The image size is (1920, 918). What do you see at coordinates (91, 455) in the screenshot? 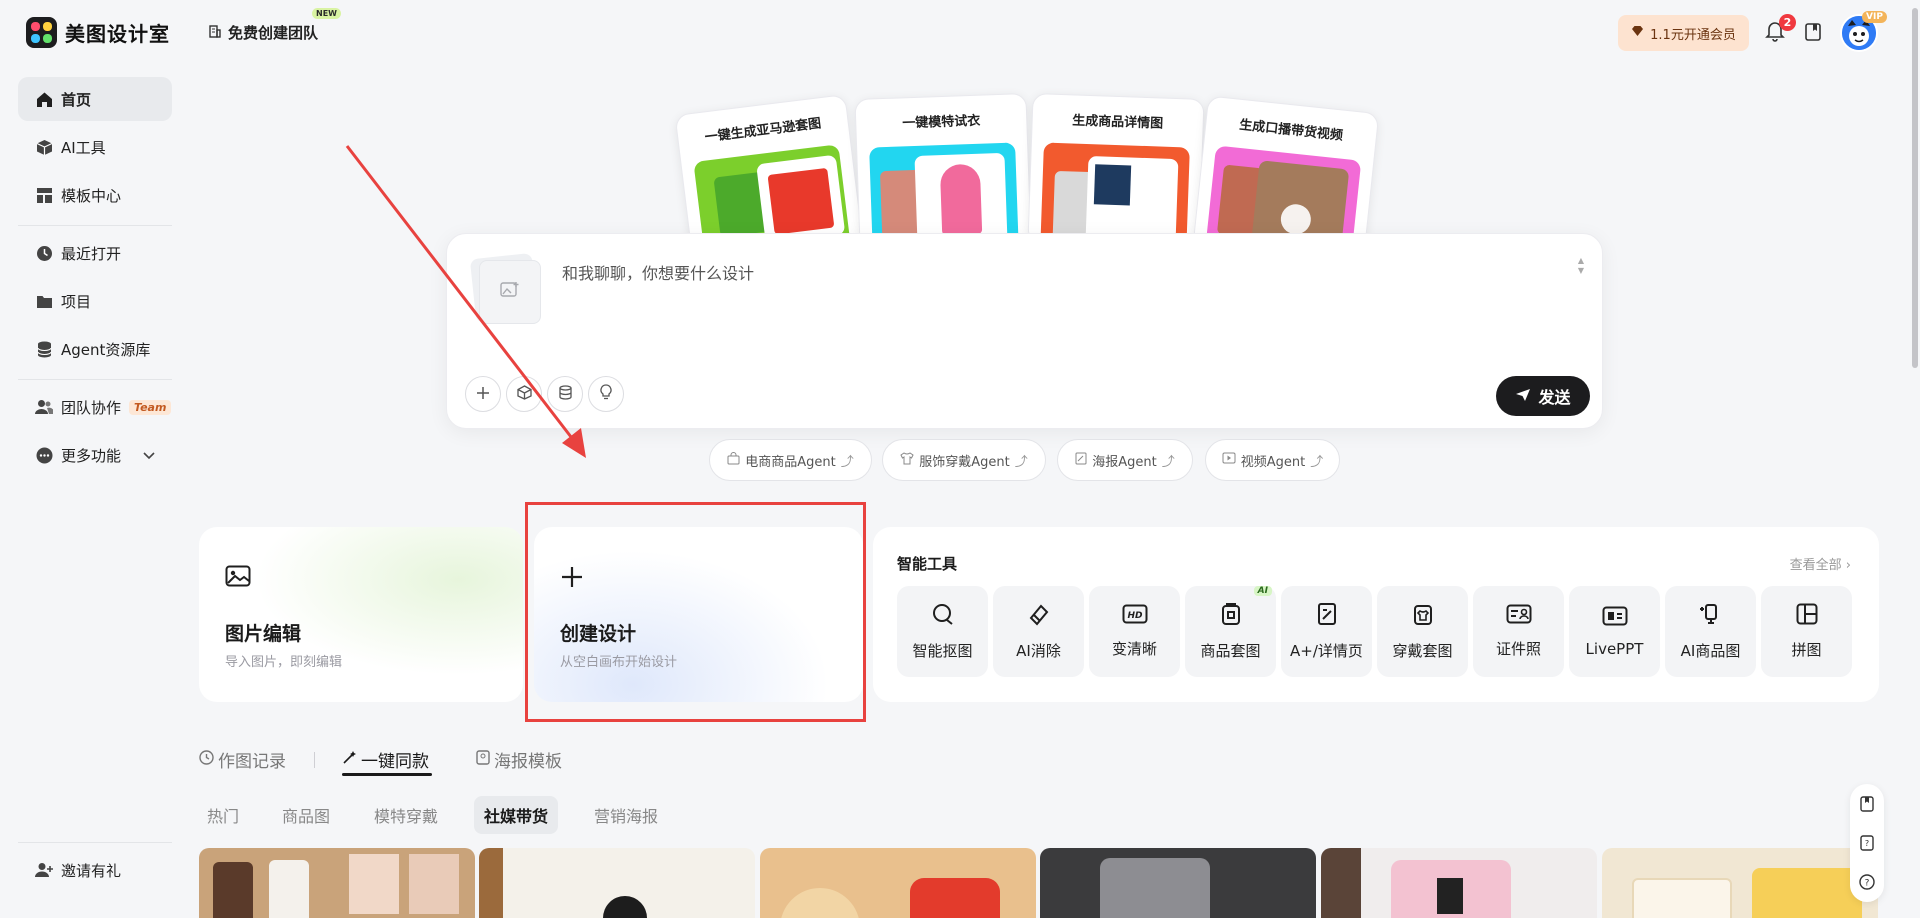
I see `sidebar-item-label: 更多功能` at bounding box center [91, 455].